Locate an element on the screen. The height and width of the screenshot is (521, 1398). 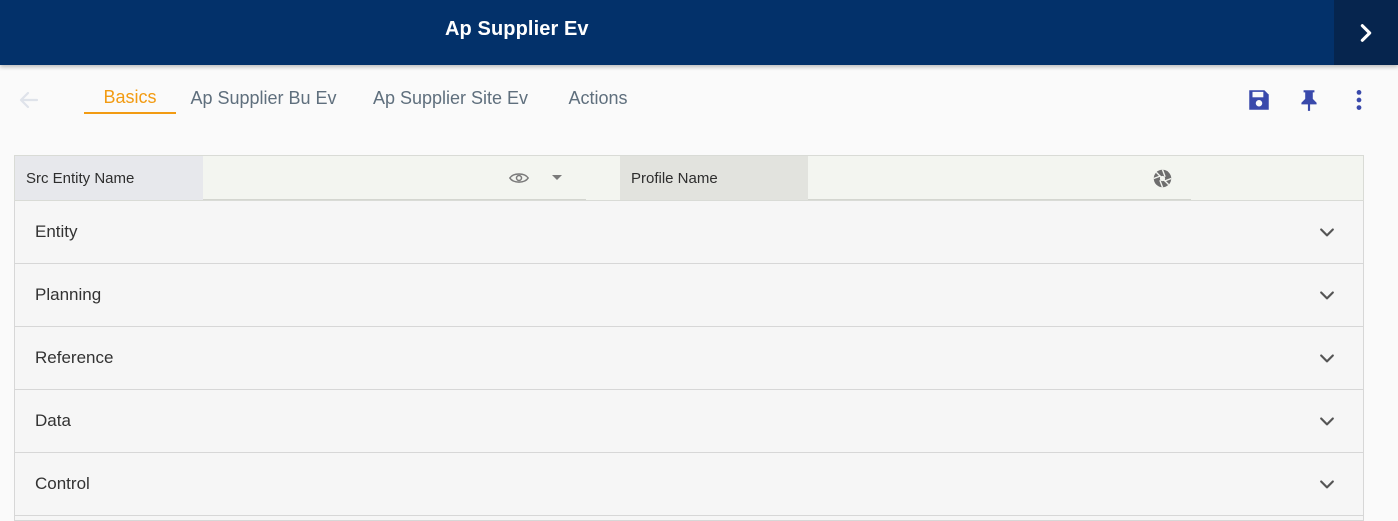
section-label: Control is located at coordinates (62, 483).